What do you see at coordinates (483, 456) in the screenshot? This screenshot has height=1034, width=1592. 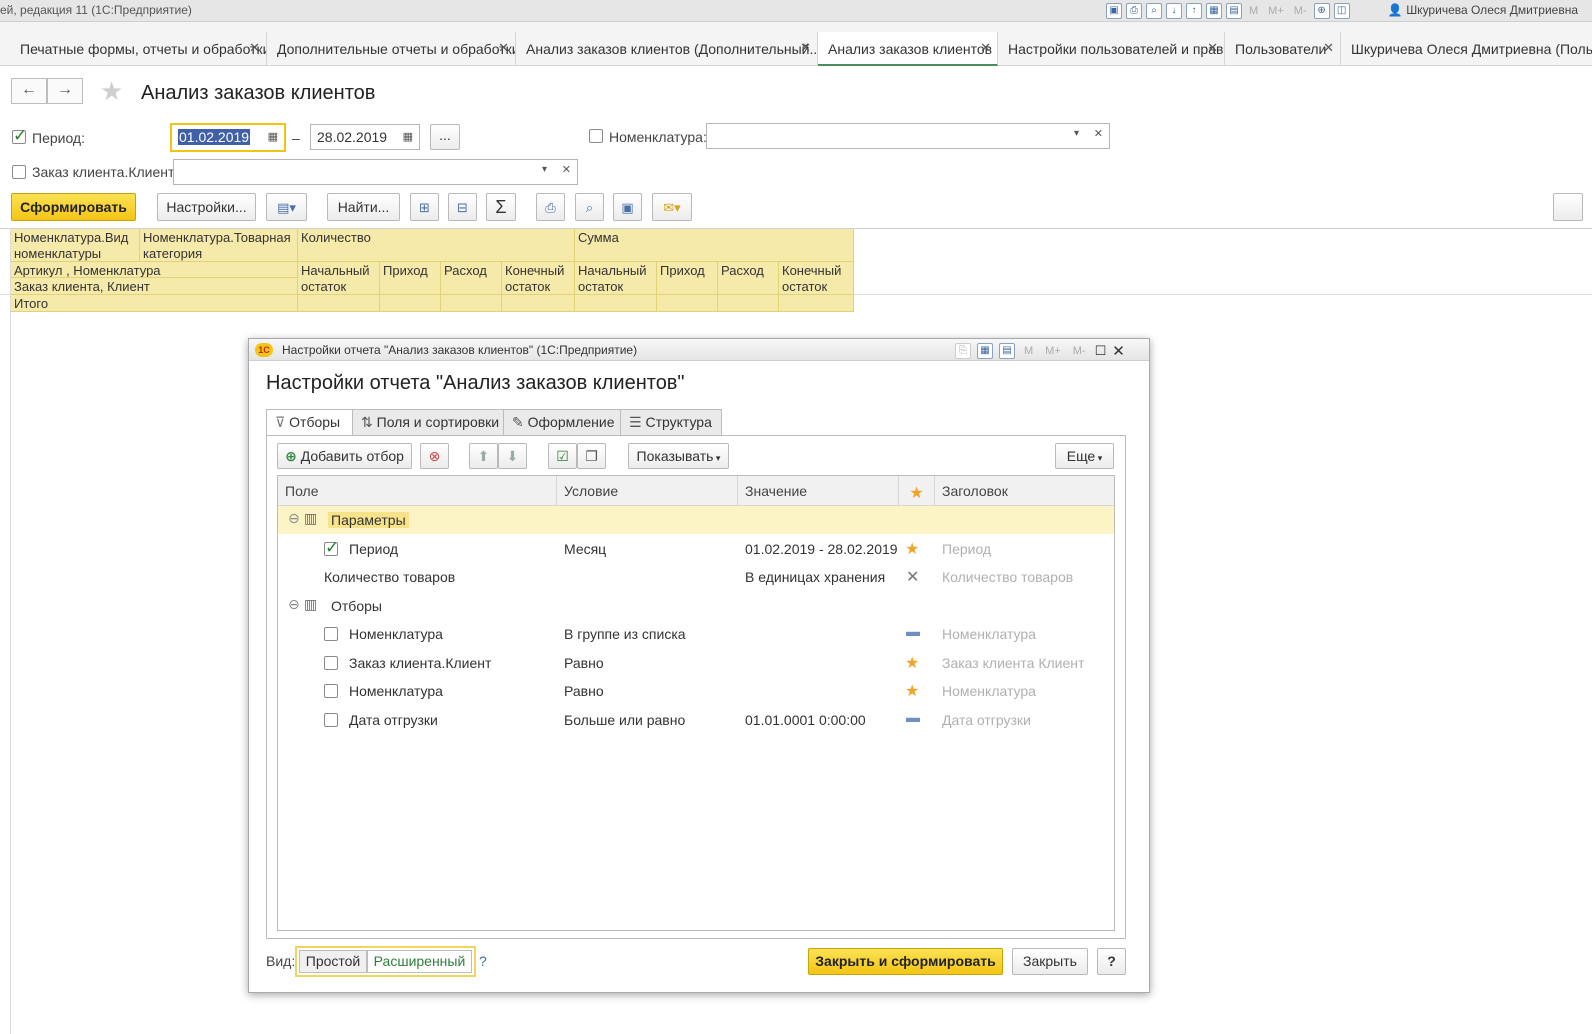 I see `move-up-button: ⬆` at bounding box center [483, 456].